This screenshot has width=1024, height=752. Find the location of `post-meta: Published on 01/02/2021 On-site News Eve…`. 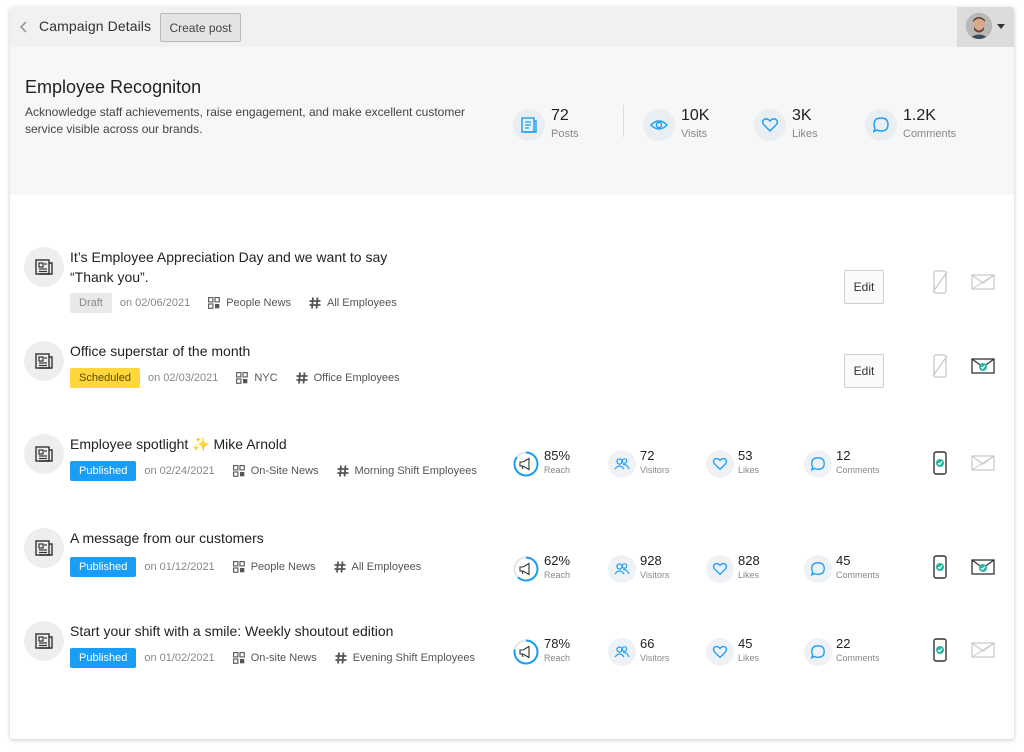

post-meta: Published on 01/02/2021 On-site News Eve… is located at coordinates (272, 658).